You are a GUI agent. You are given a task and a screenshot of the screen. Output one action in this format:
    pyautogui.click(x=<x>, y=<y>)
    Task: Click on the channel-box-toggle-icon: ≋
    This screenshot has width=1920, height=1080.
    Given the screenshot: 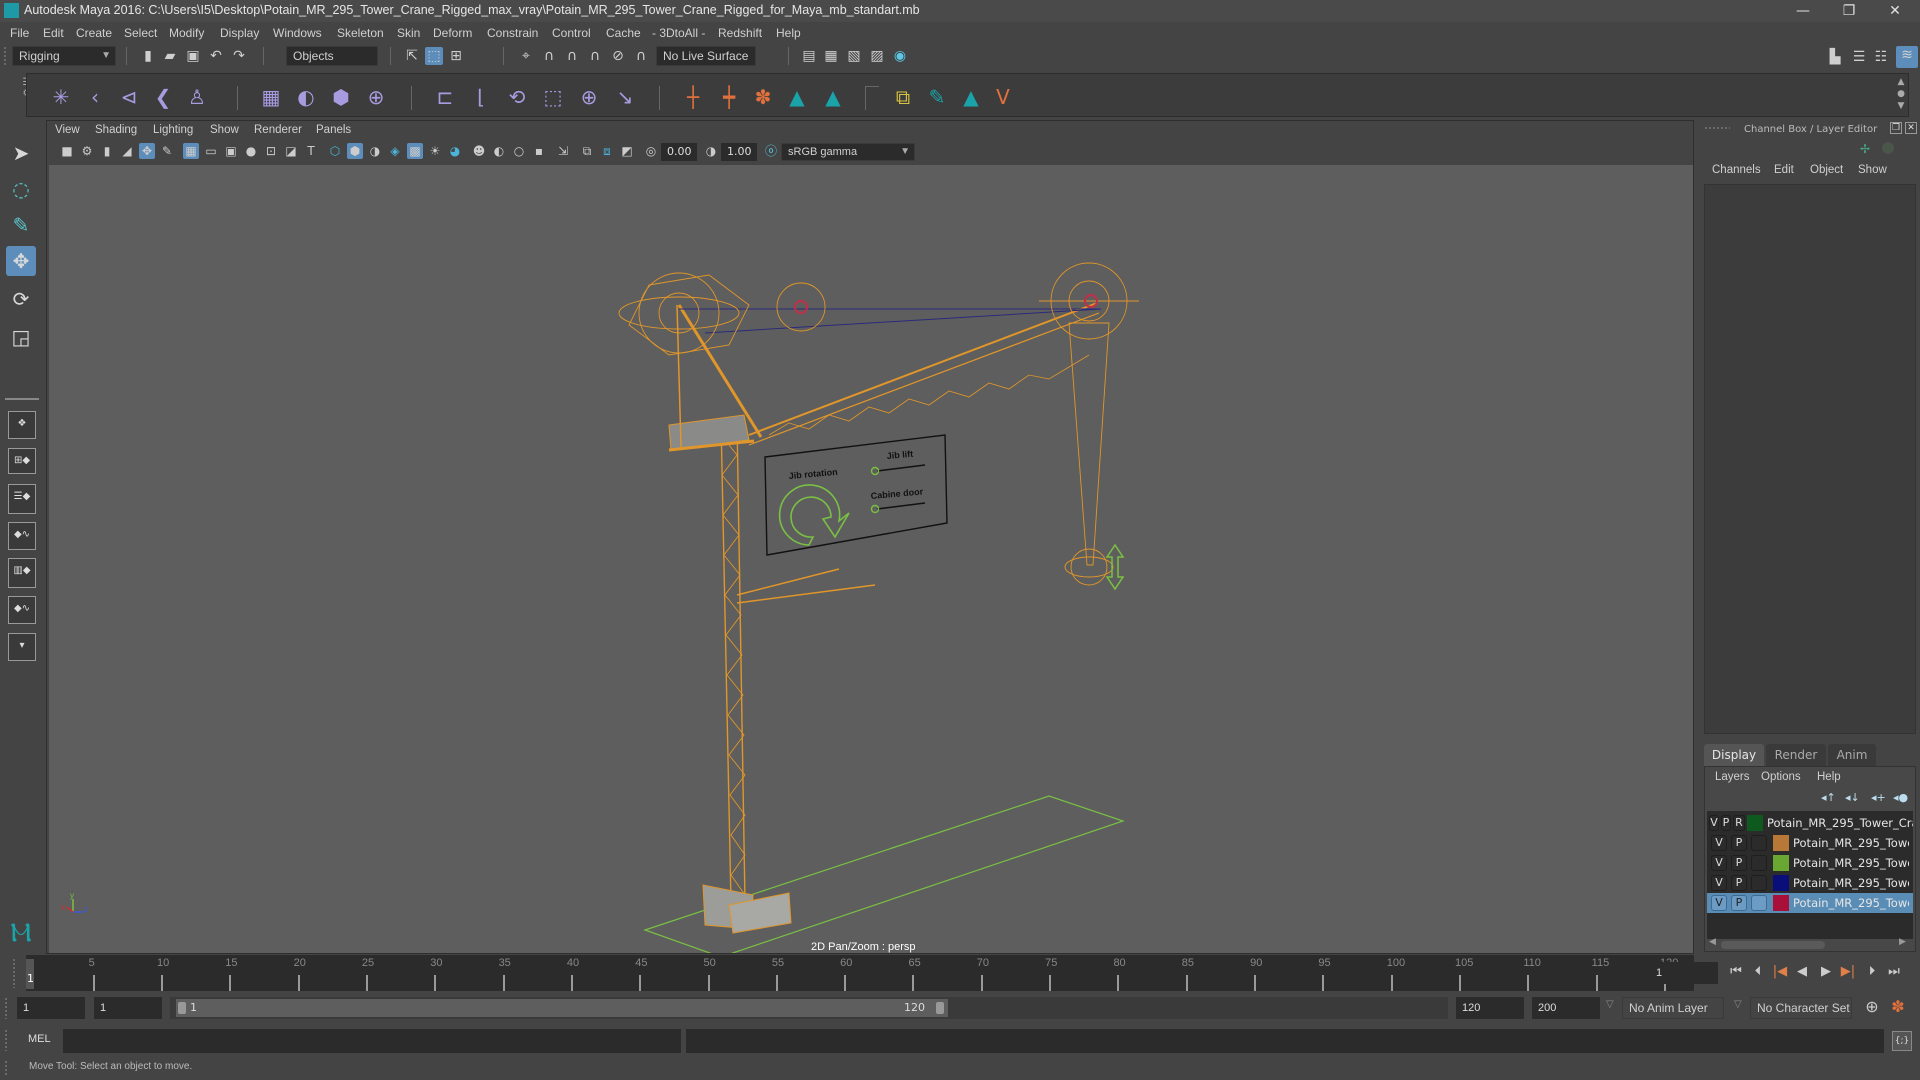 What is the action you would take?
    pyautogui.click(x=1907, y=57)
    